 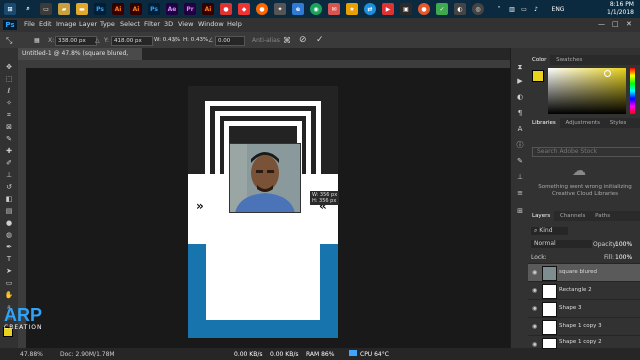 What do you see at coordinates (130, 24) in the screenshot?
I see `menu-select: Select` at bounding box center [130, 24].